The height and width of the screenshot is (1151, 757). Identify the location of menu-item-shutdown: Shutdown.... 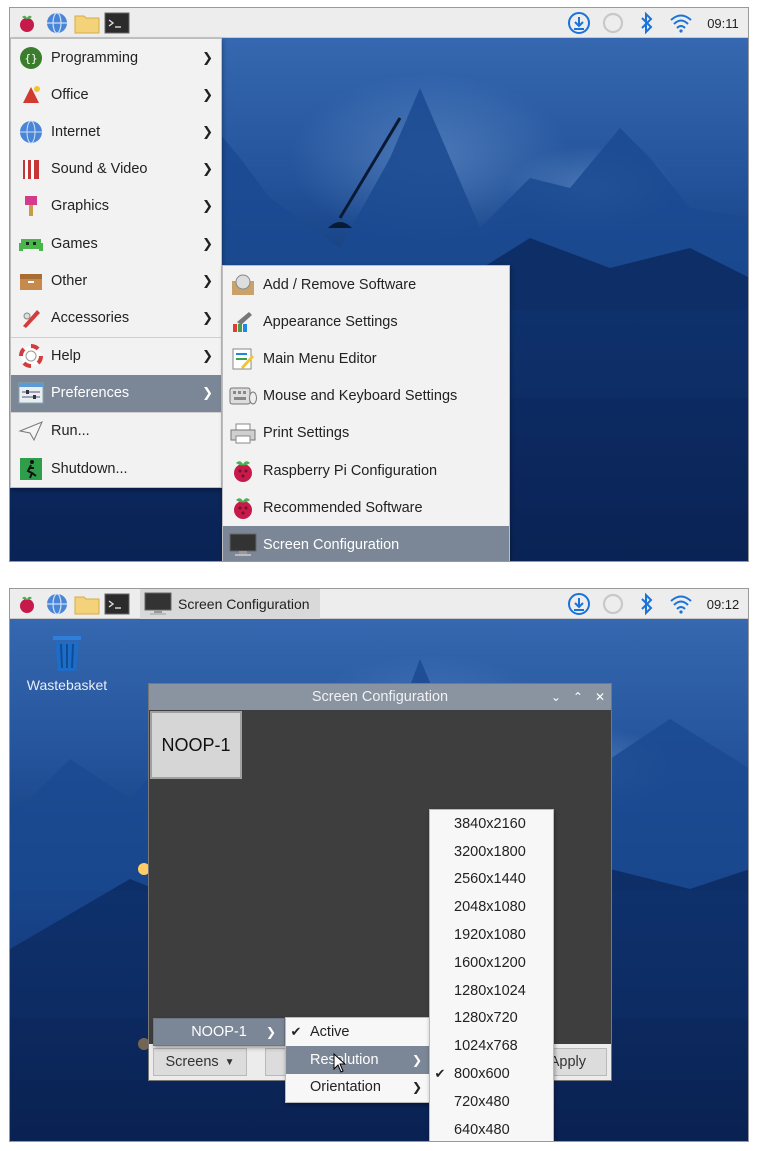
(116, 468).